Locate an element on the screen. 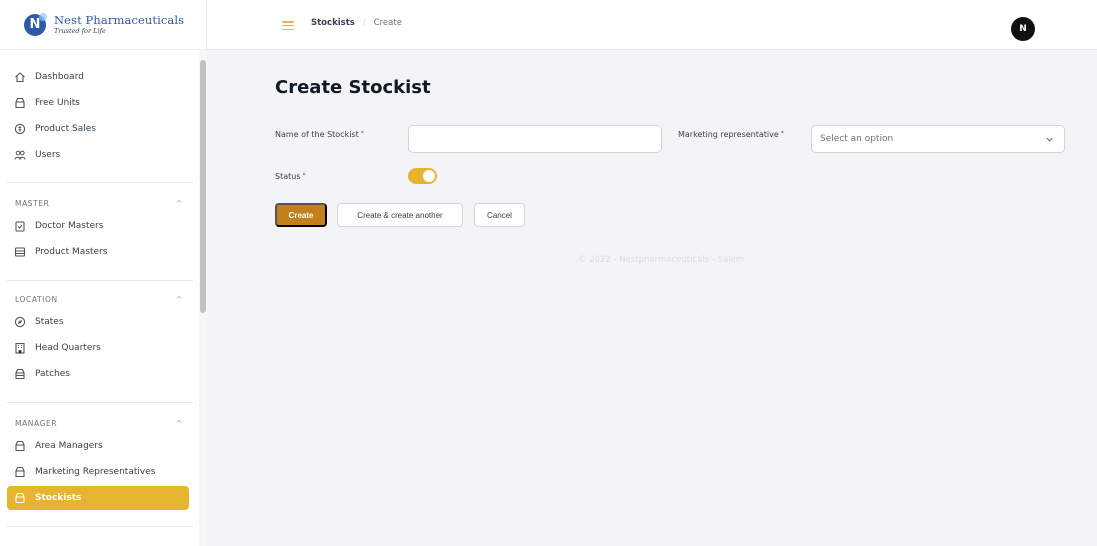  breadcrumb: Stockists / Create is located at coordinates (356, 23).